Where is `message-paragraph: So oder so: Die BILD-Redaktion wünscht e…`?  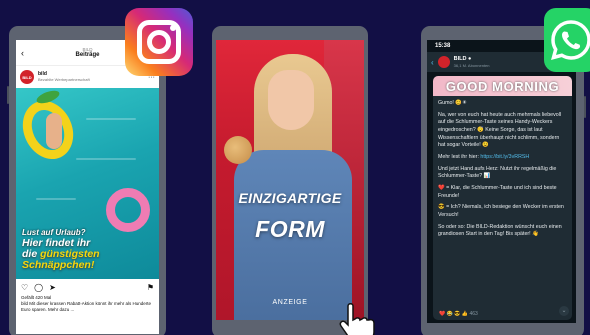
message-paragraph: So oder so: Die BILD-Redaktion wünscht e… is located at coordinates (500, 230).